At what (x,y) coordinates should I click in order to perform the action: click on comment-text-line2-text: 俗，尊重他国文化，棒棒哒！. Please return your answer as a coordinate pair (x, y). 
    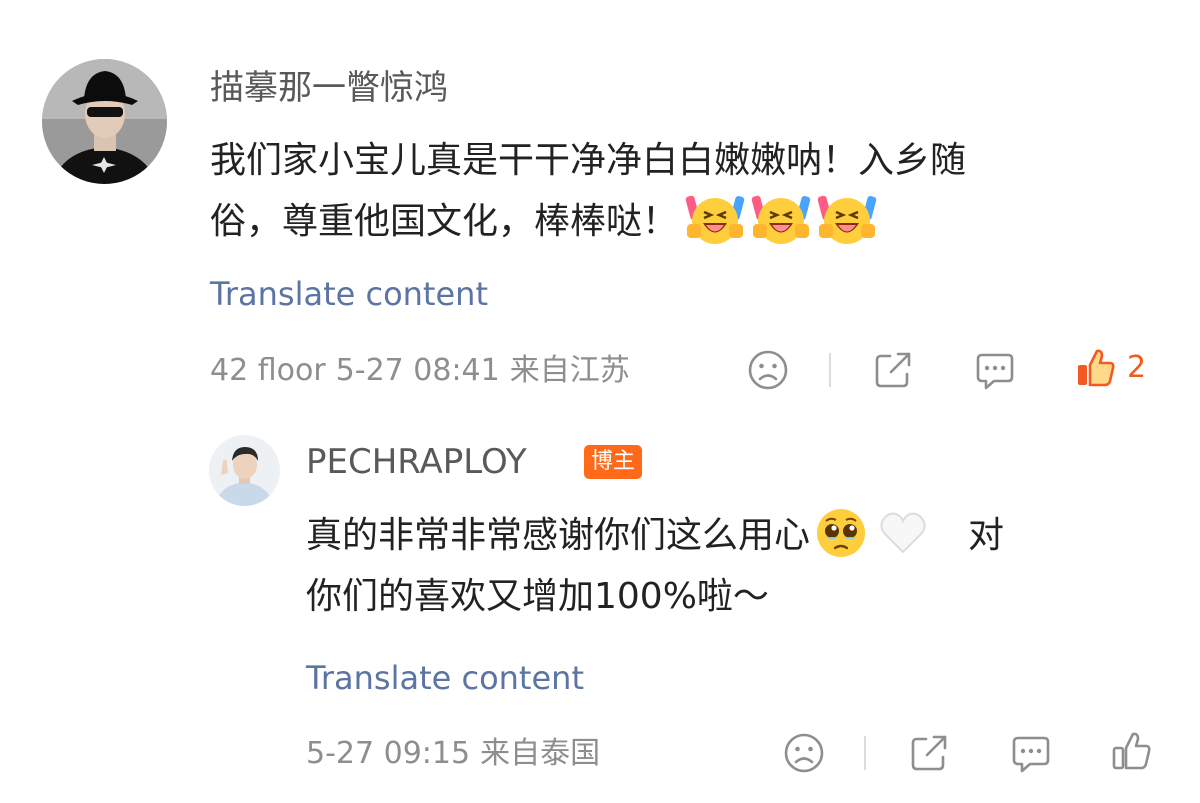
    Looking at the image, I should click on (444, 221).